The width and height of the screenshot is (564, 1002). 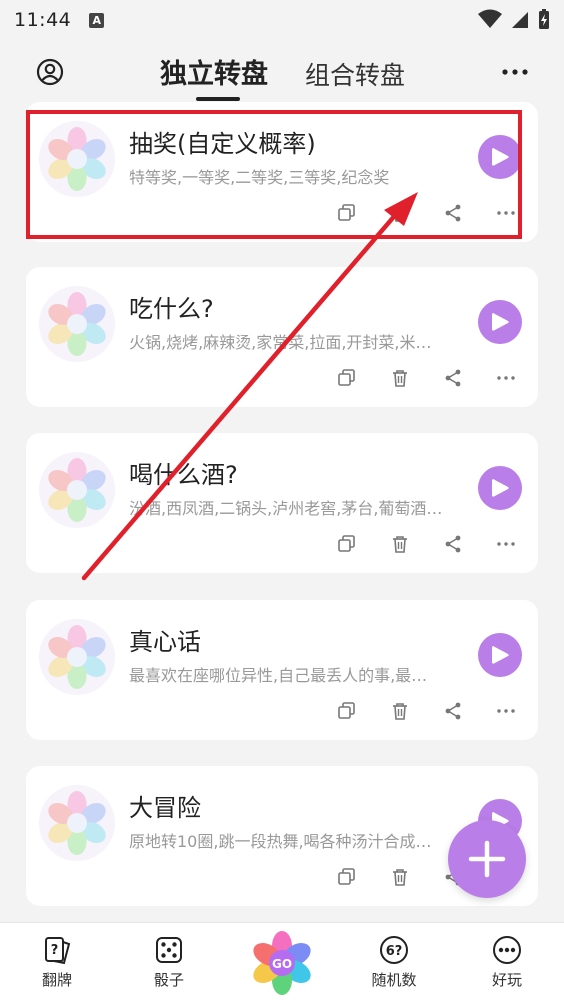 I want to click on status-time: 11:44, so click(x=43, y=20).